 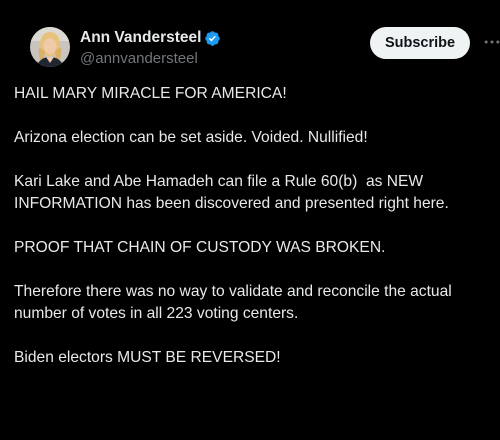 I want to click on author-display-name: Ann Vandersteel, so click(x=140, y=38).